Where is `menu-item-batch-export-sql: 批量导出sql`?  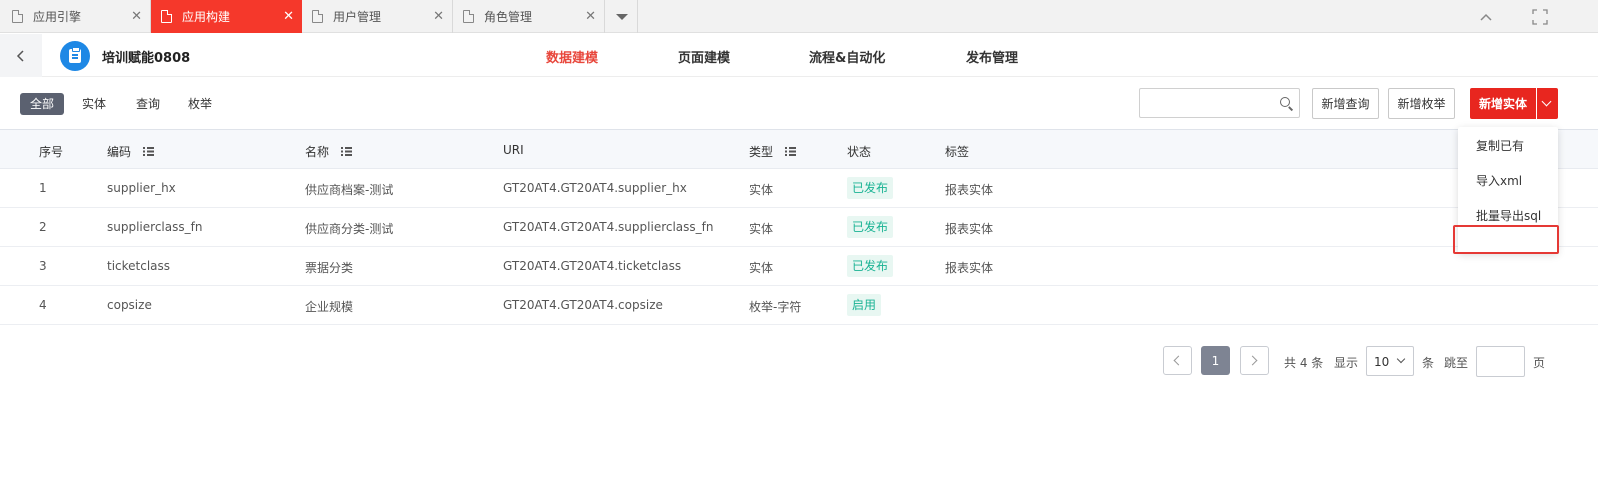
menu-item-batch-export-sql: 批量导出sql is located at coordinates (1508, 215).